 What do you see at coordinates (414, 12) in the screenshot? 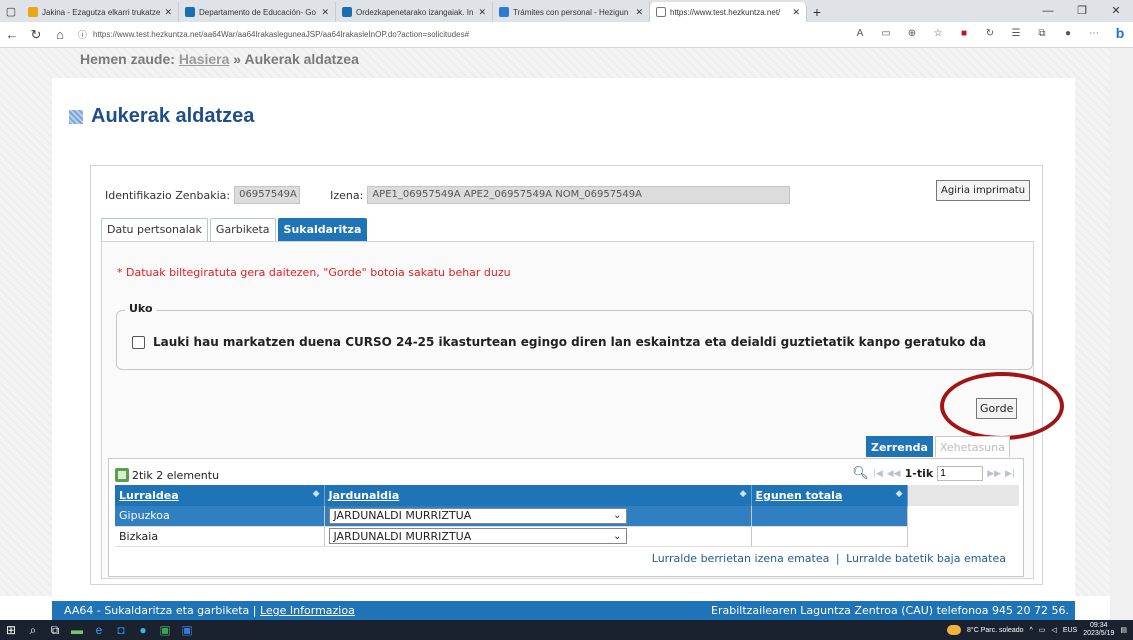
I see `browser-tab-3: Ordezkapenetarako izangaiak. In ✕` at bounding box center [414, 12].